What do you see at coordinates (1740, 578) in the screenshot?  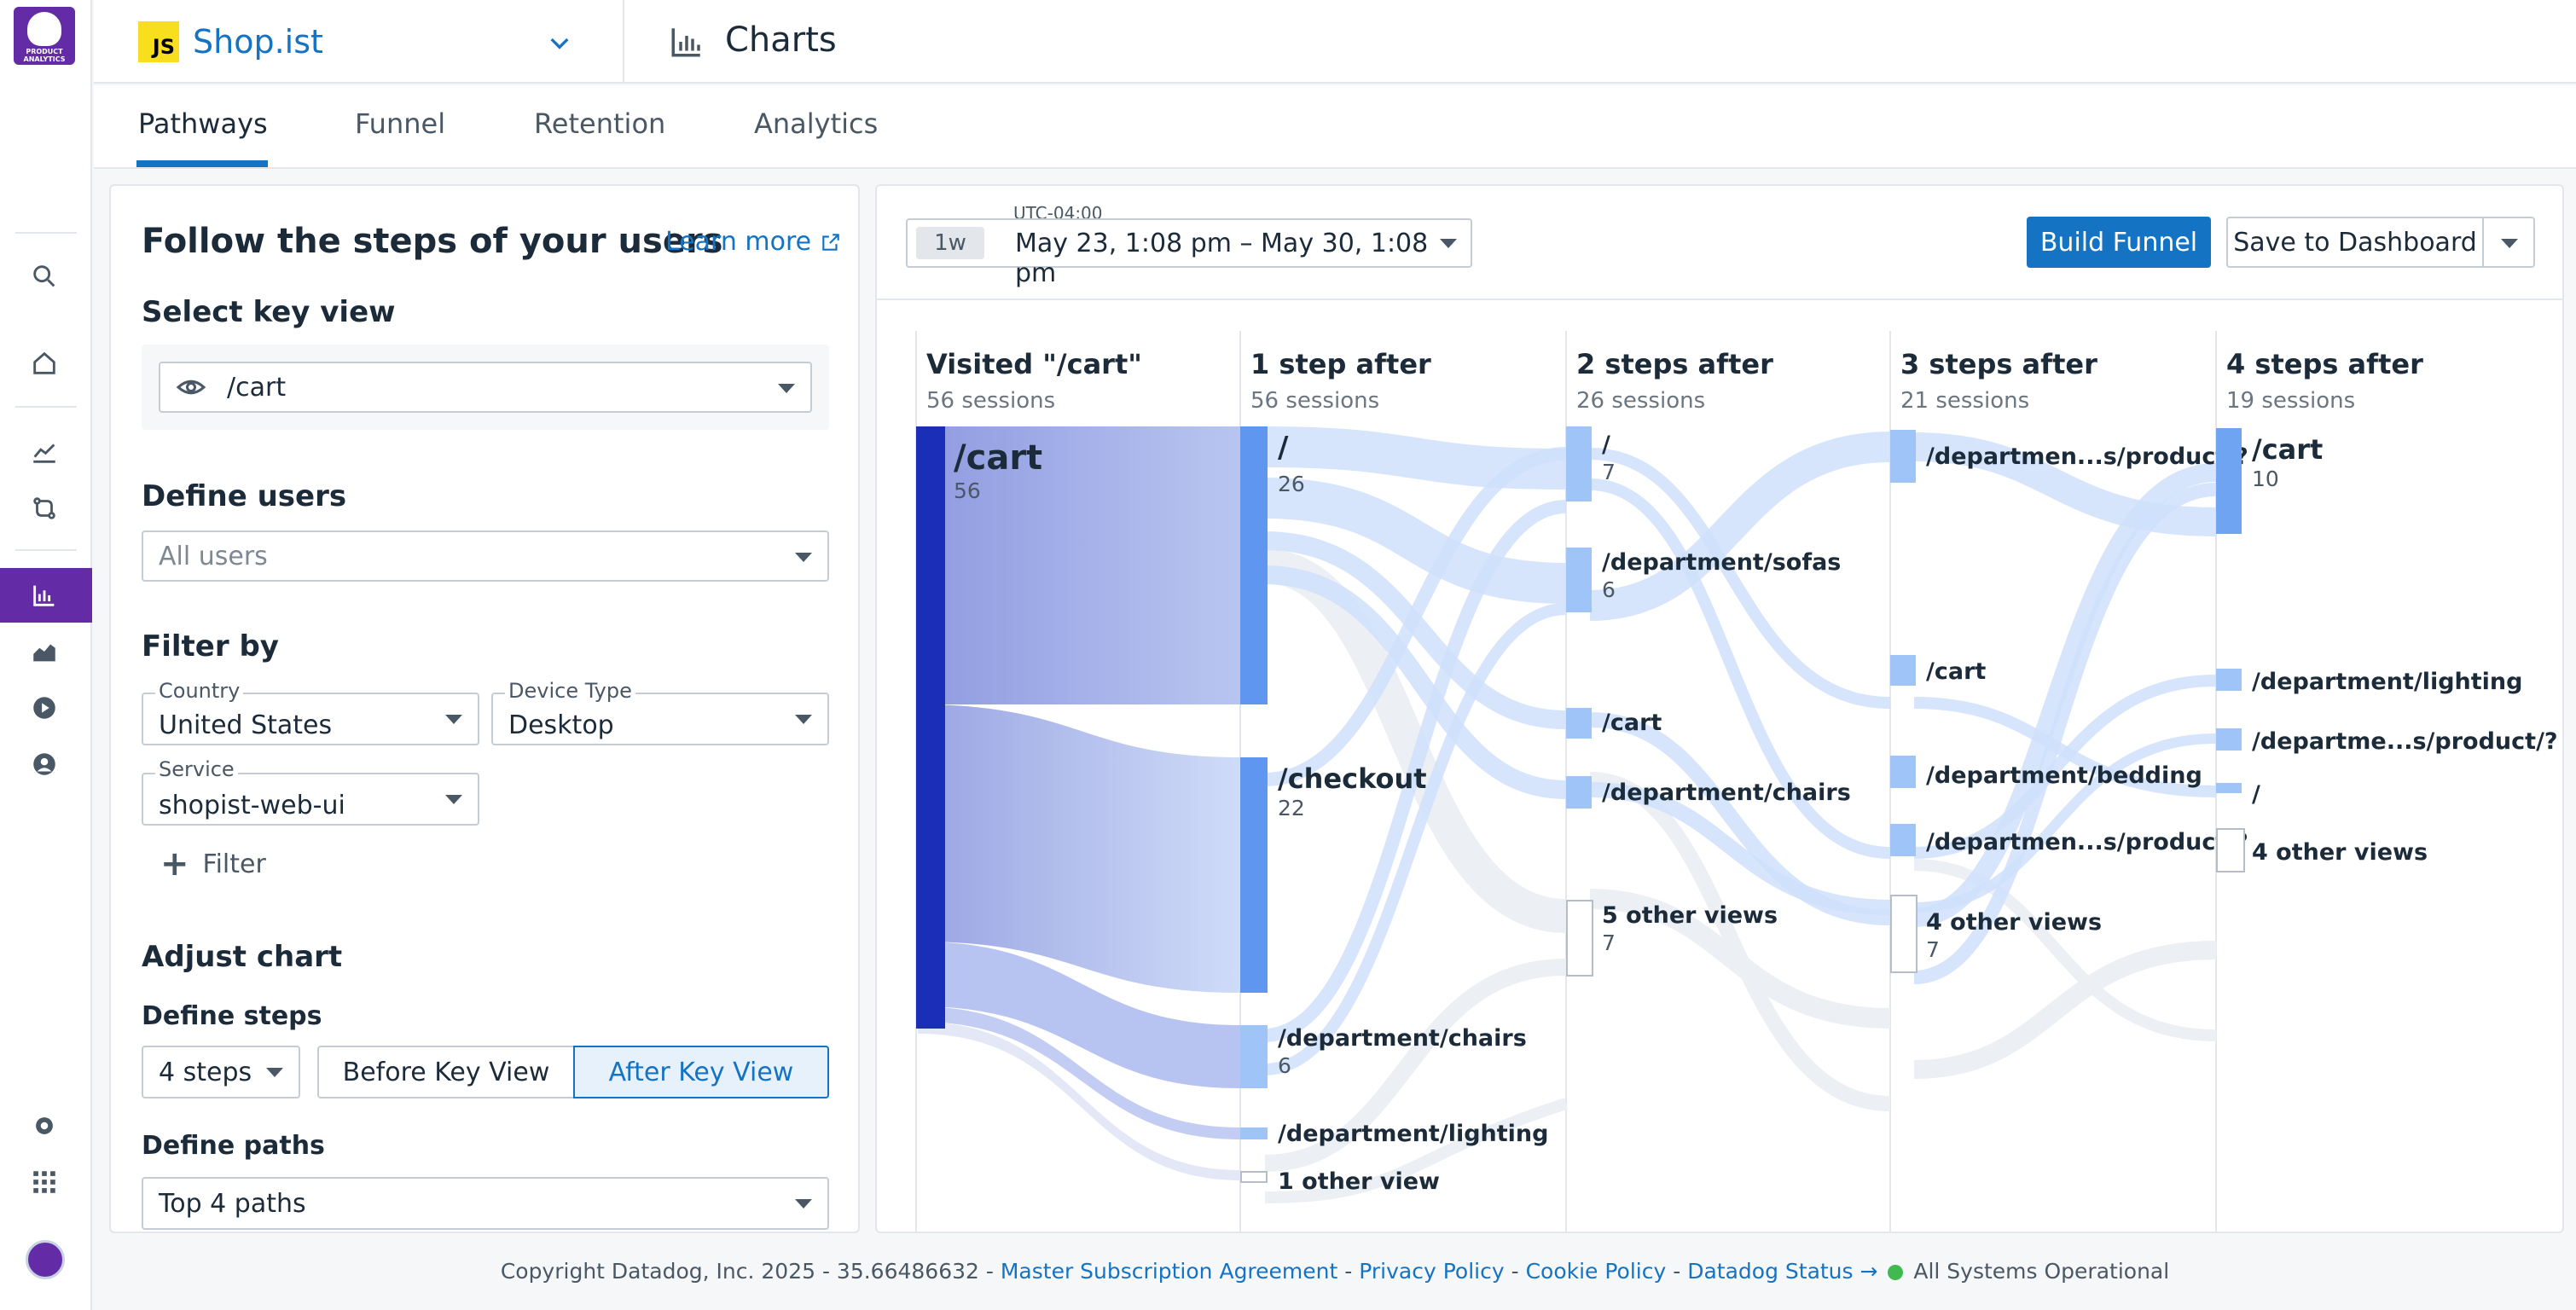 I see `flow-link` at bounding box center [1740, 578].